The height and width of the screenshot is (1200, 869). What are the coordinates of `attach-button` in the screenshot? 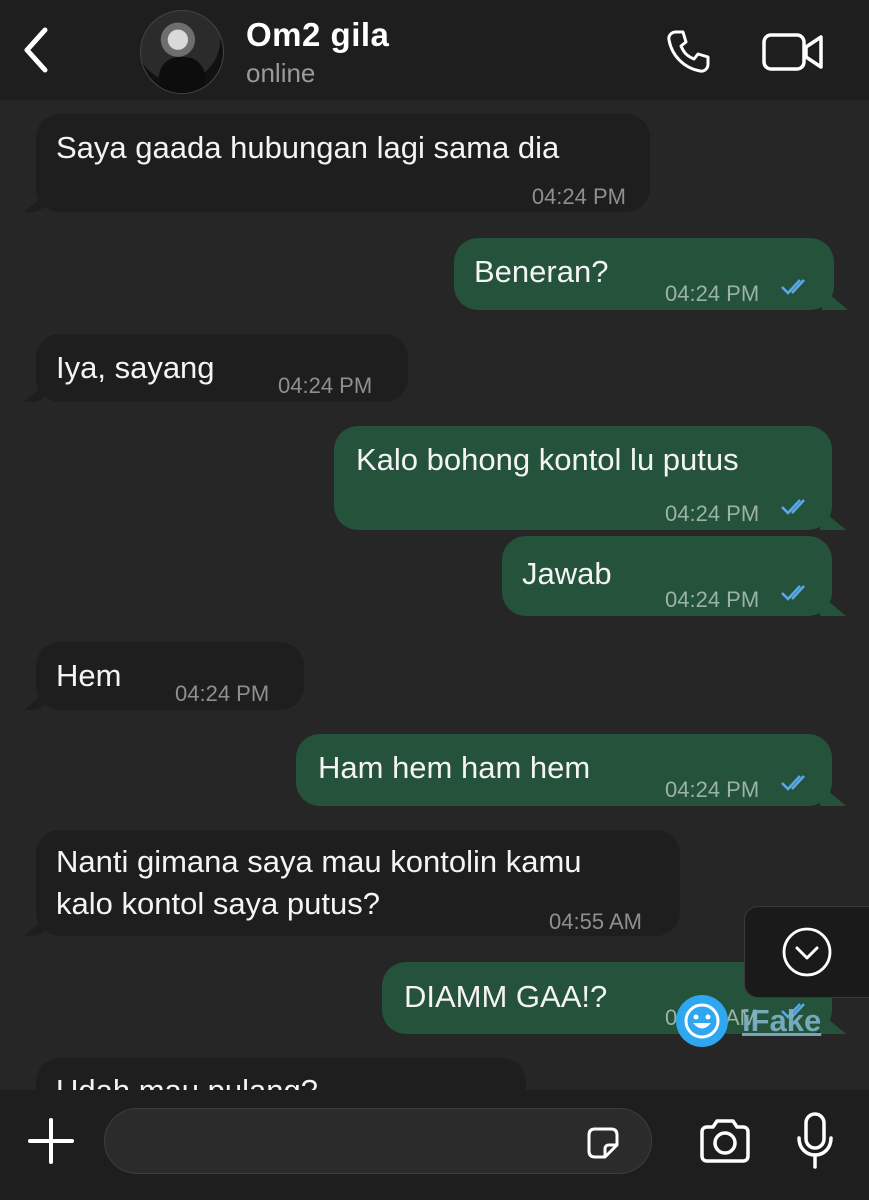 It's located at (51, 1141).